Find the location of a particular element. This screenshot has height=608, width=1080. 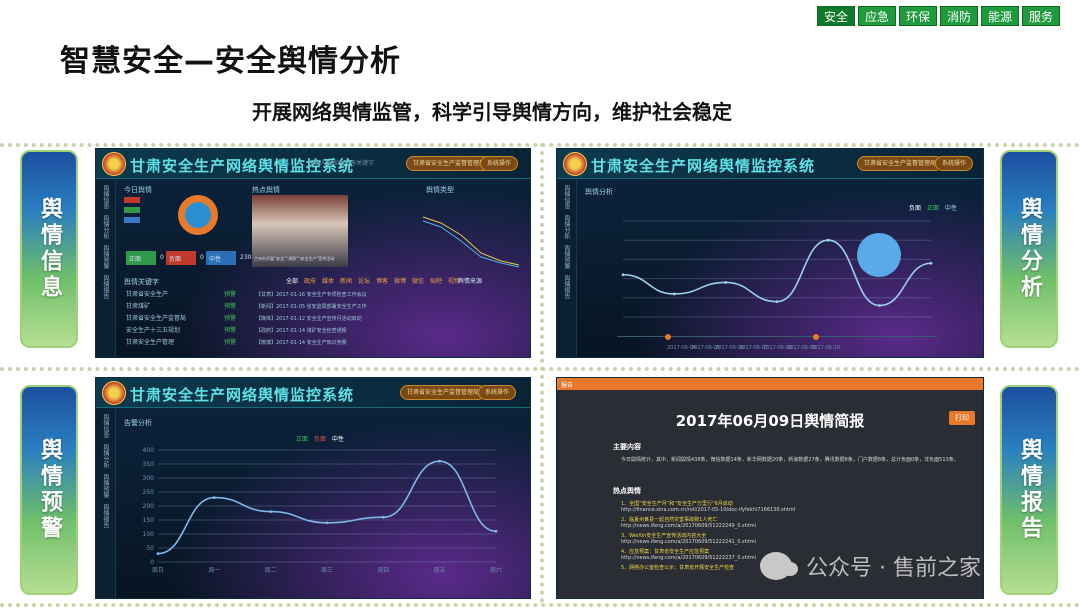

y-tick-label: 50 is located at coordinates (150, 548).